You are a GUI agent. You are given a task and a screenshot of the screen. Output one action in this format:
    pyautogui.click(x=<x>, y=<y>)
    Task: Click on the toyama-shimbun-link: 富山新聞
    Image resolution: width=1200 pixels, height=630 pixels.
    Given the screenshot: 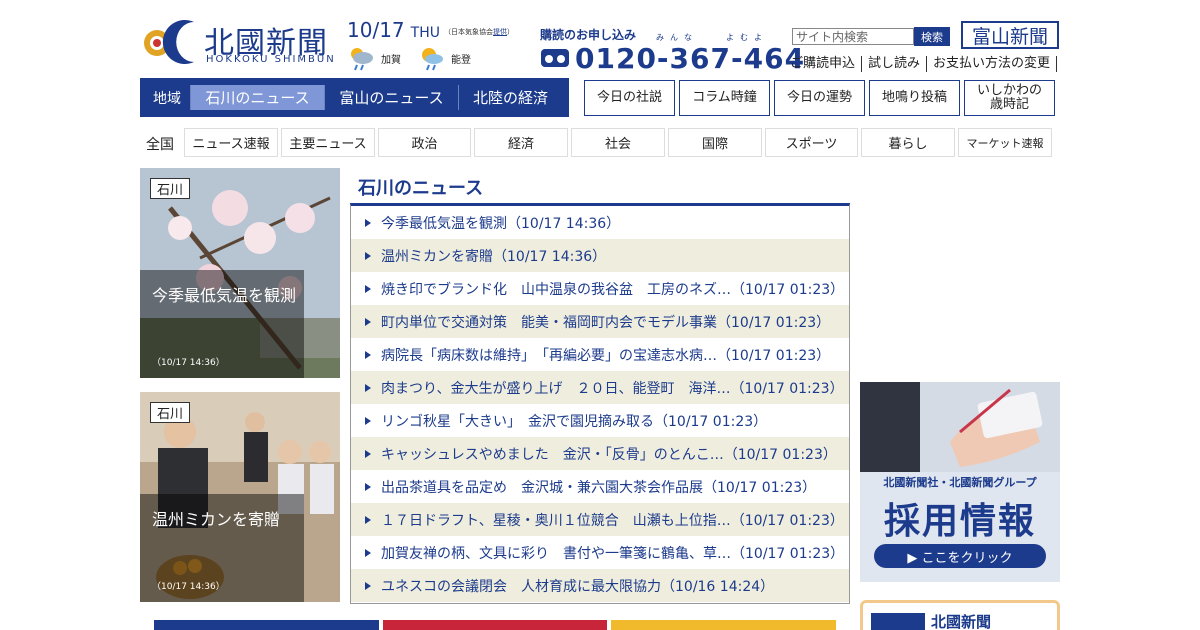 What is the action you would take?
    pyautogui.click(x=1010, y=35)
    